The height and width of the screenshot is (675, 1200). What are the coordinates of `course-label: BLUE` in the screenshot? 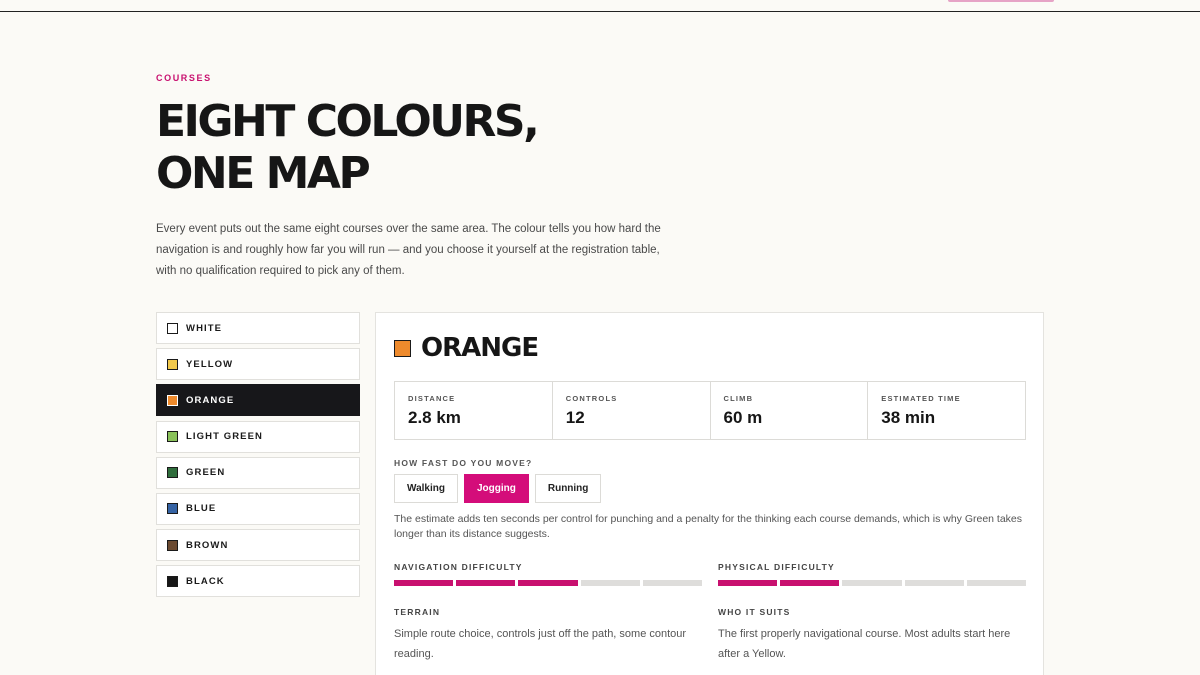 It's located at (201, 509).